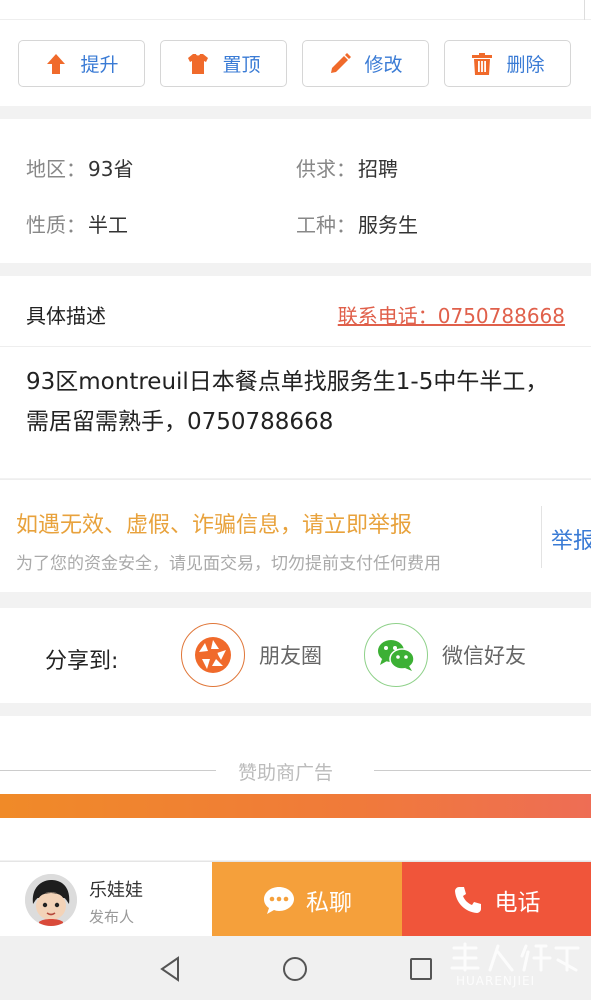 The height and width of the screenshot is (1000, 591). I want to click on back-icon, so click(170, 969).